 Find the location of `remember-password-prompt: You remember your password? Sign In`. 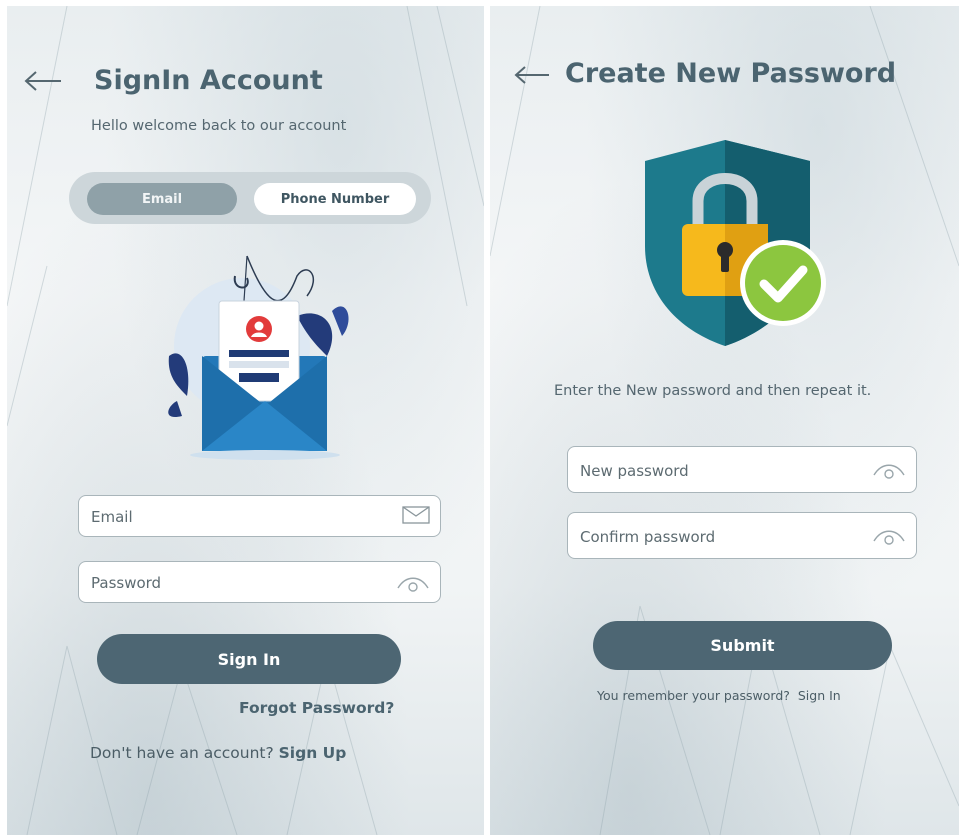

remember-password-prompt: You remember your password? Sign In is located at coordinates (719, 695).